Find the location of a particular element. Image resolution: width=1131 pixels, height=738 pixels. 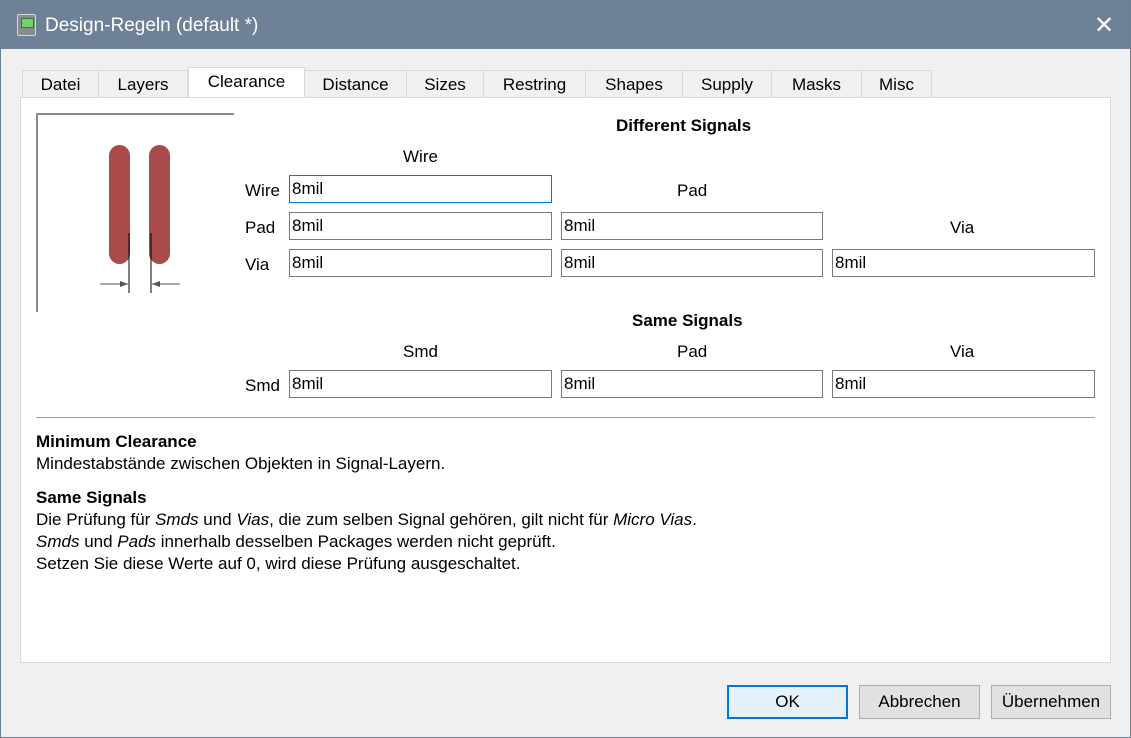

col-header-same-pad: Pad is located at coordinates (692, 351).